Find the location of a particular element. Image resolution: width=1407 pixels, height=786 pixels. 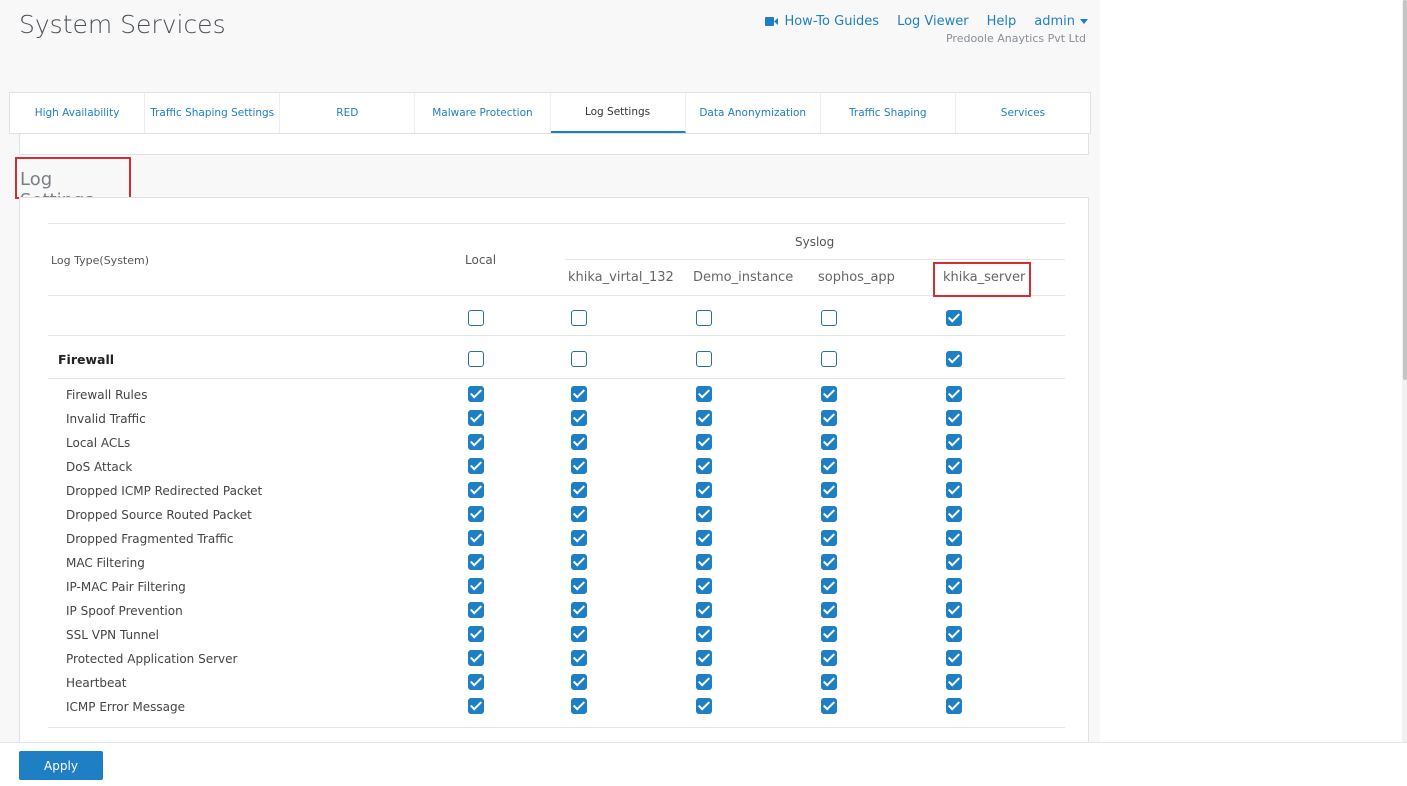

tab-item: Log Settings is located at coordinates (618, 113).